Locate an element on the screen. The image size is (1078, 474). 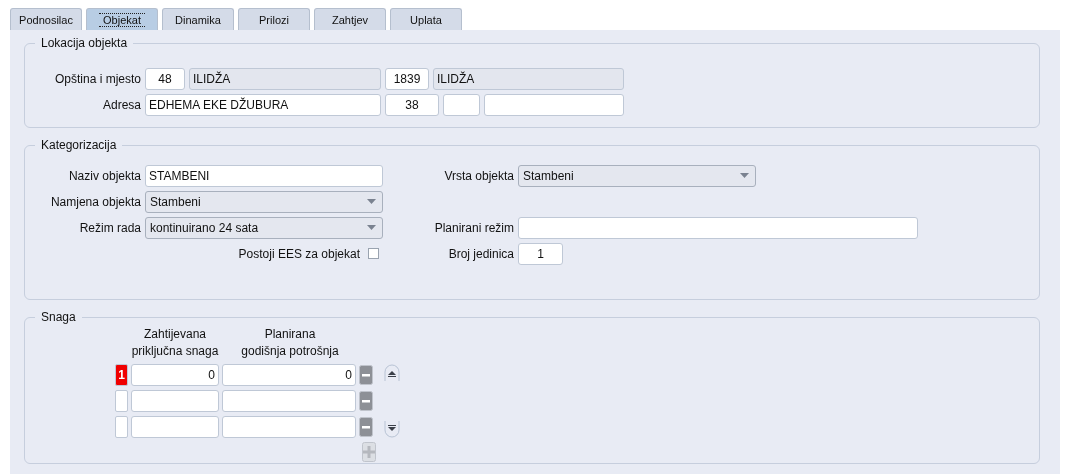
field-label: Naziv objekta is located at coordinates (104, 175).